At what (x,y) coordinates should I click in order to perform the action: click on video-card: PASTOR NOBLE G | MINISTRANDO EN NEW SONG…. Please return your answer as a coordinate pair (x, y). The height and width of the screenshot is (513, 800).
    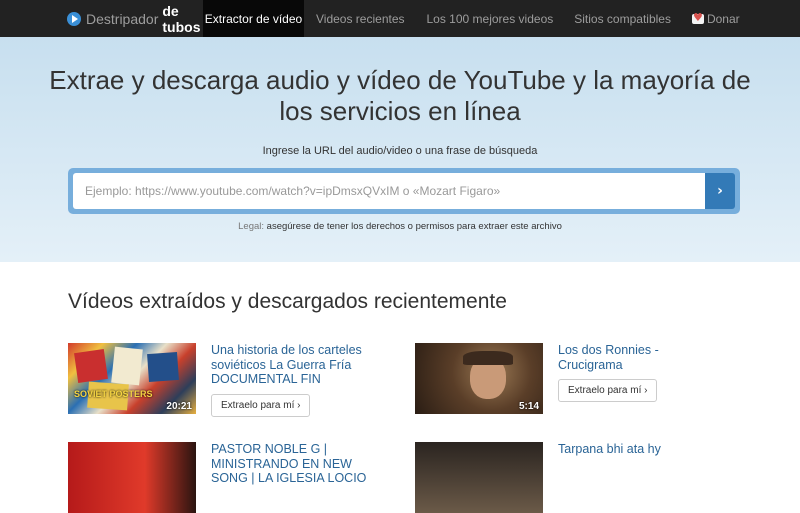
    Looking at the image, I should click on (219, 477).